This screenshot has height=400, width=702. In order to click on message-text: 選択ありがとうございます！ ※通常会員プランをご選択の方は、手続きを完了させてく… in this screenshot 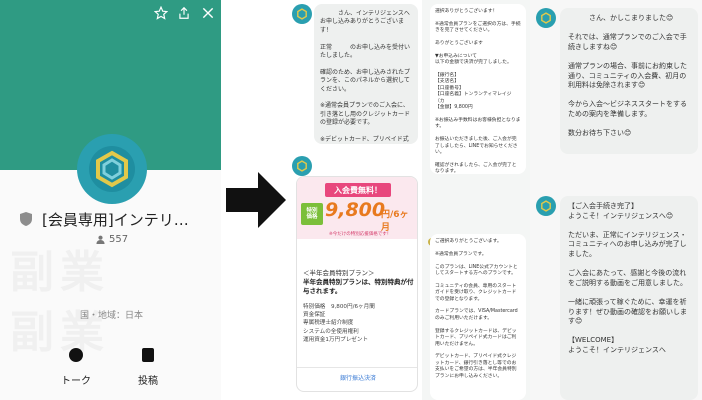, I will do `click(478, 91)`.